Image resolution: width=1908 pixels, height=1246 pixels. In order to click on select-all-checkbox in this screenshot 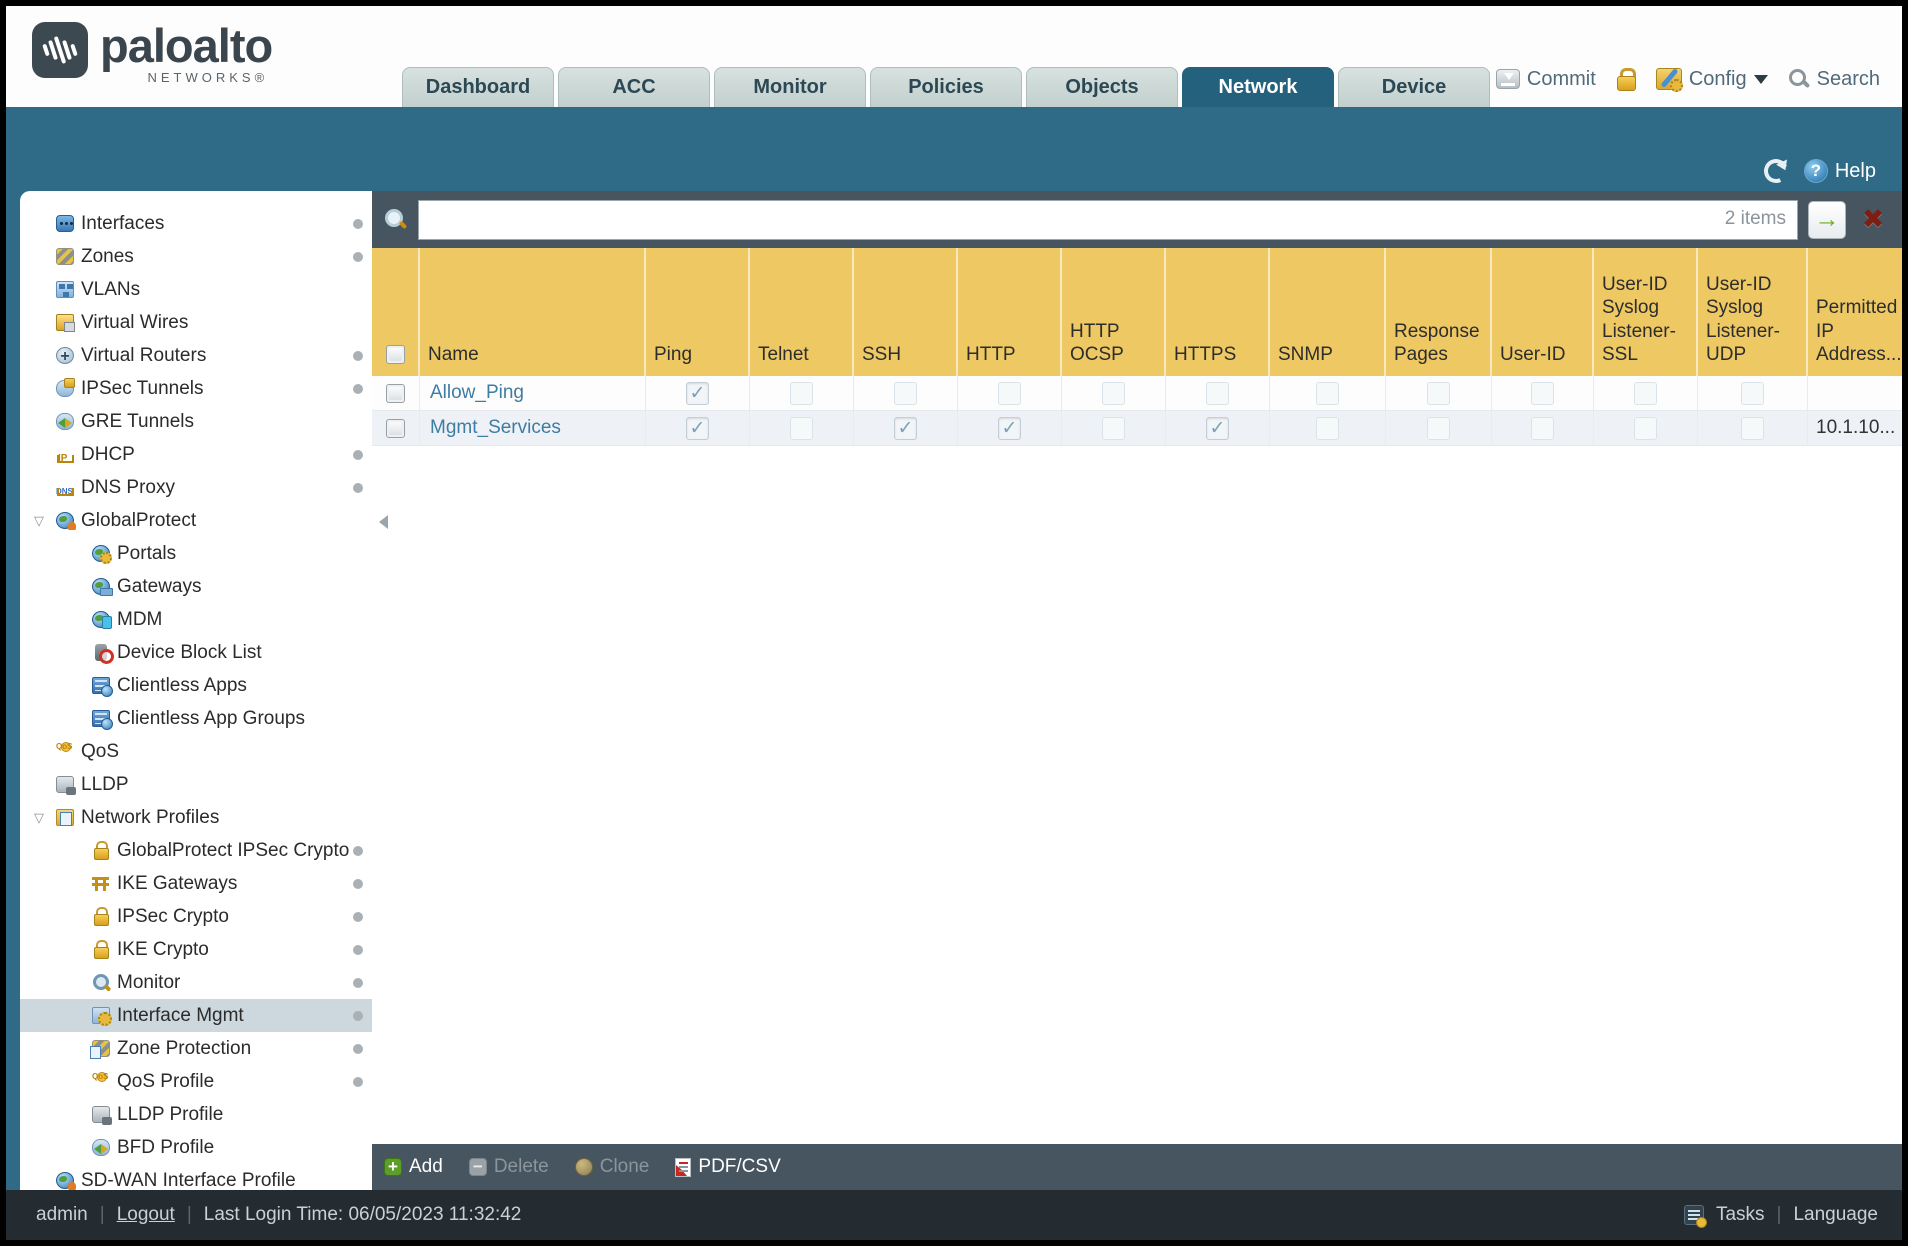, I will do `click(395, 354)`.